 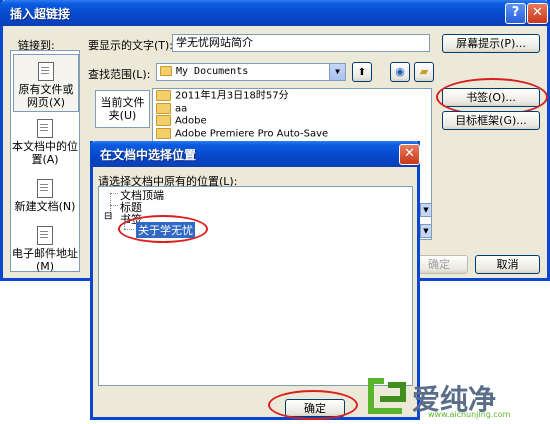 I want to click on list-item: aa, so click(x=292, y=109).